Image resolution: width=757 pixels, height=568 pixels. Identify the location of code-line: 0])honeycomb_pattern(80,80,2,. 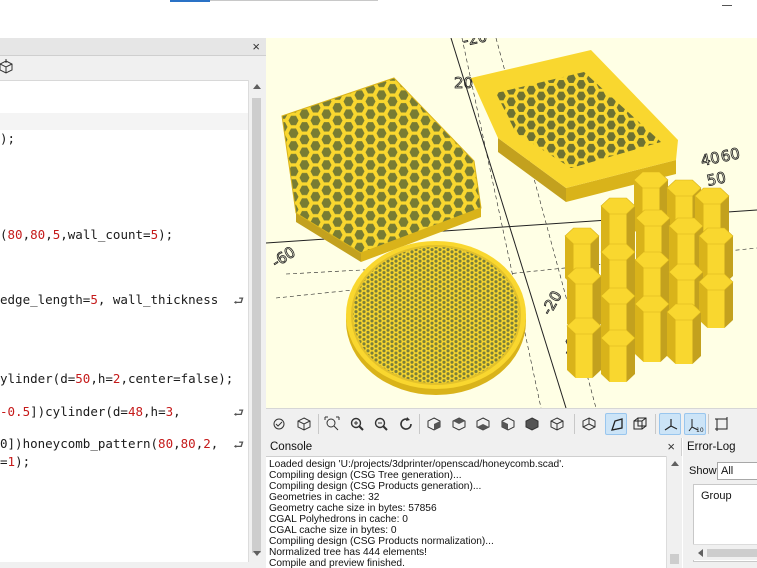
(109, 443).